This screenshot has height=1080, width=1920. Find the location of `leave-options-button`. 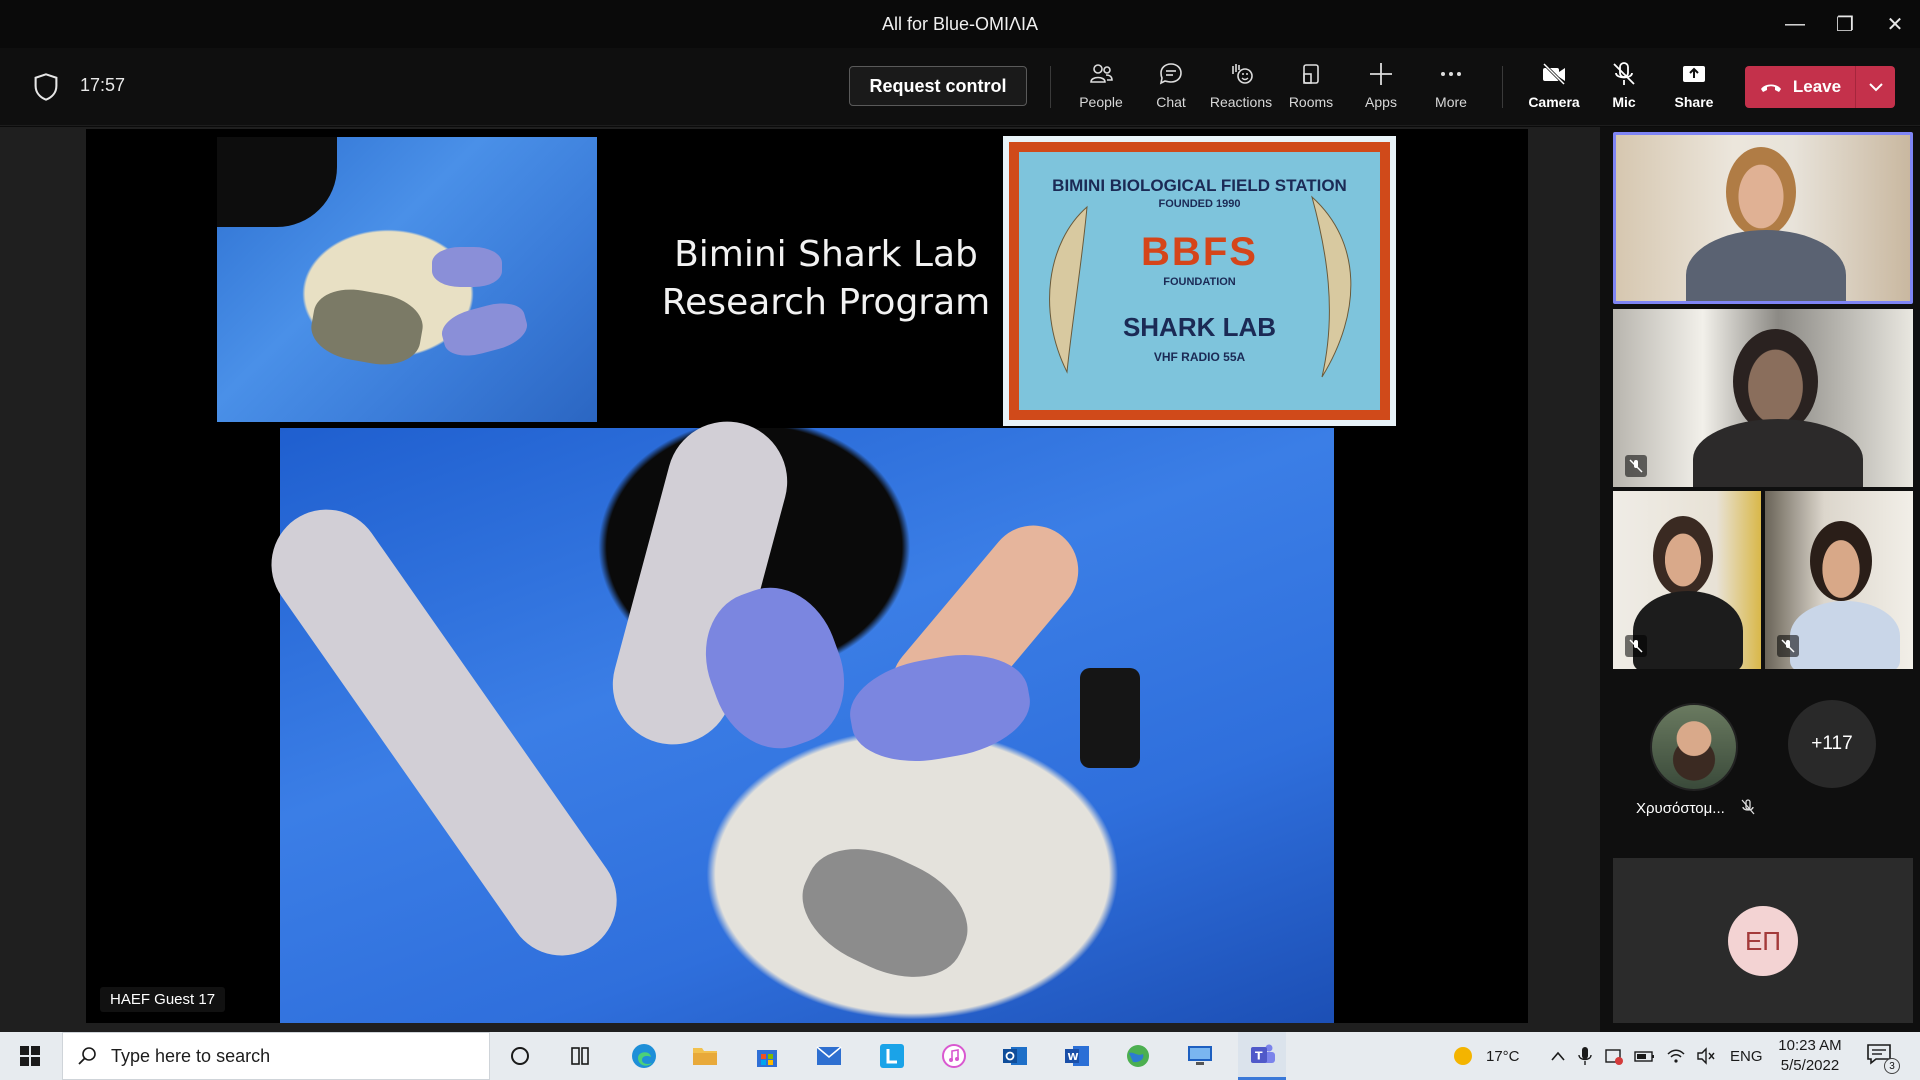

leave-options-button is located at coordinates (1875, 87).